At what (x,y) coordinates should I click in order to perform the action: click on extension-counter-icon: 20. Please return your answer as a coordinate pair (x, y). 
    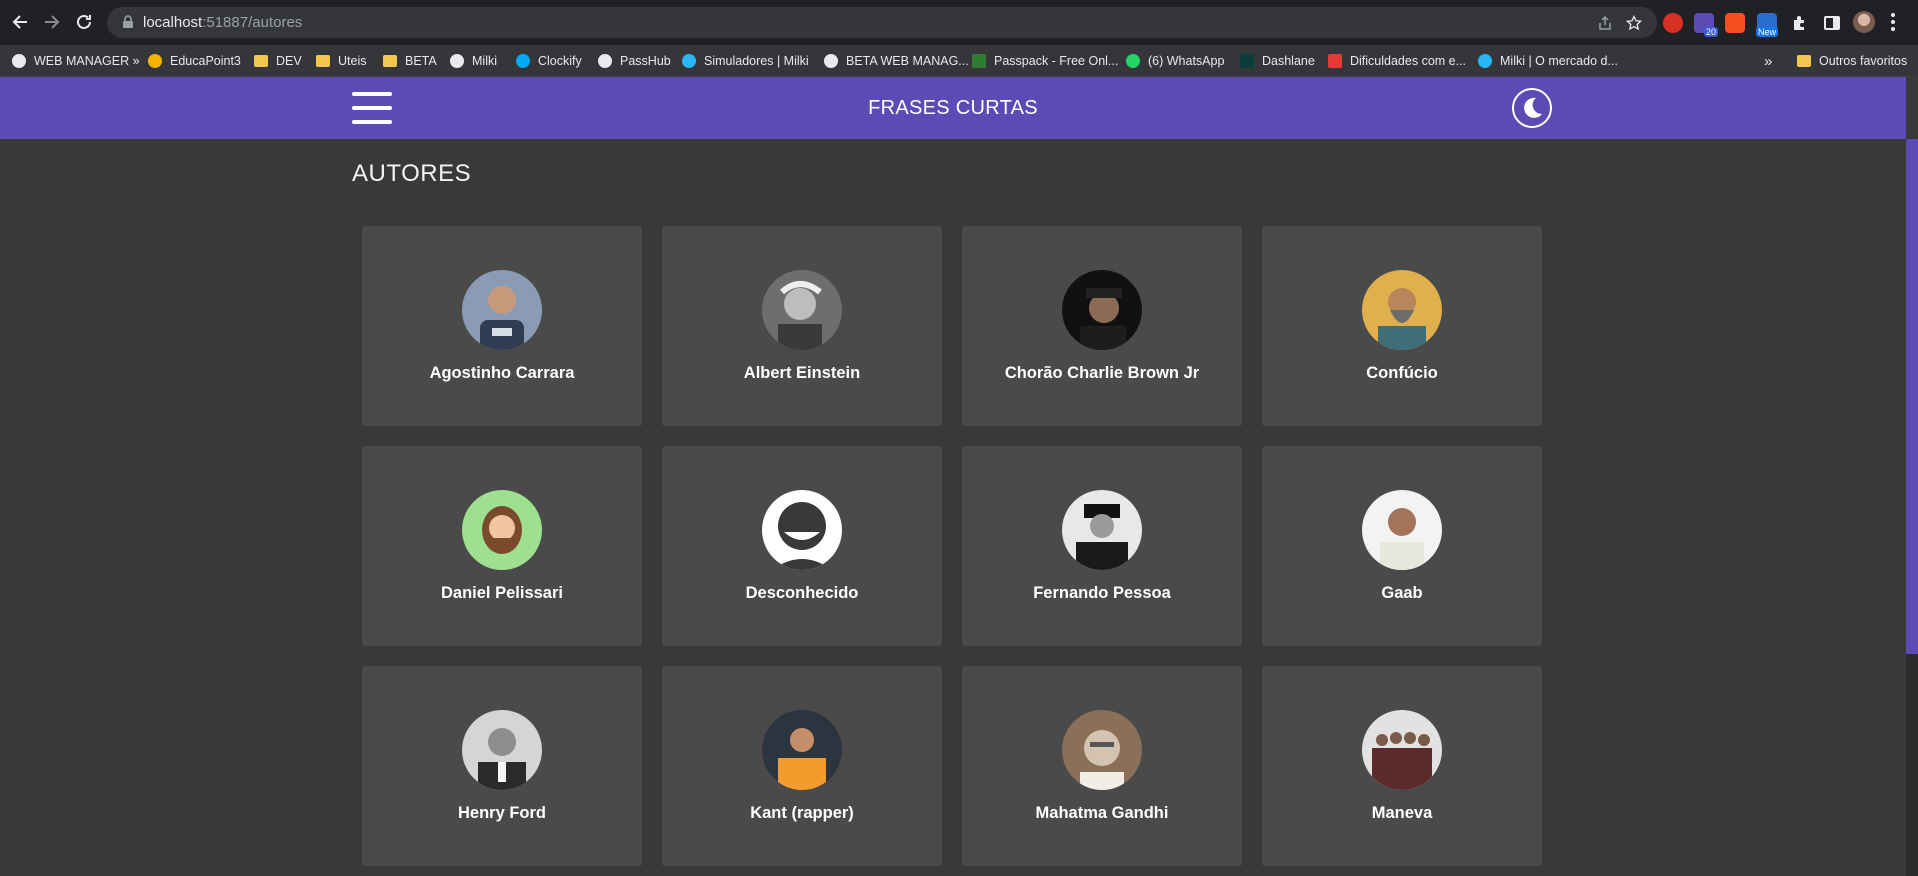
    Looking at the image, I should click on (1706, 25).